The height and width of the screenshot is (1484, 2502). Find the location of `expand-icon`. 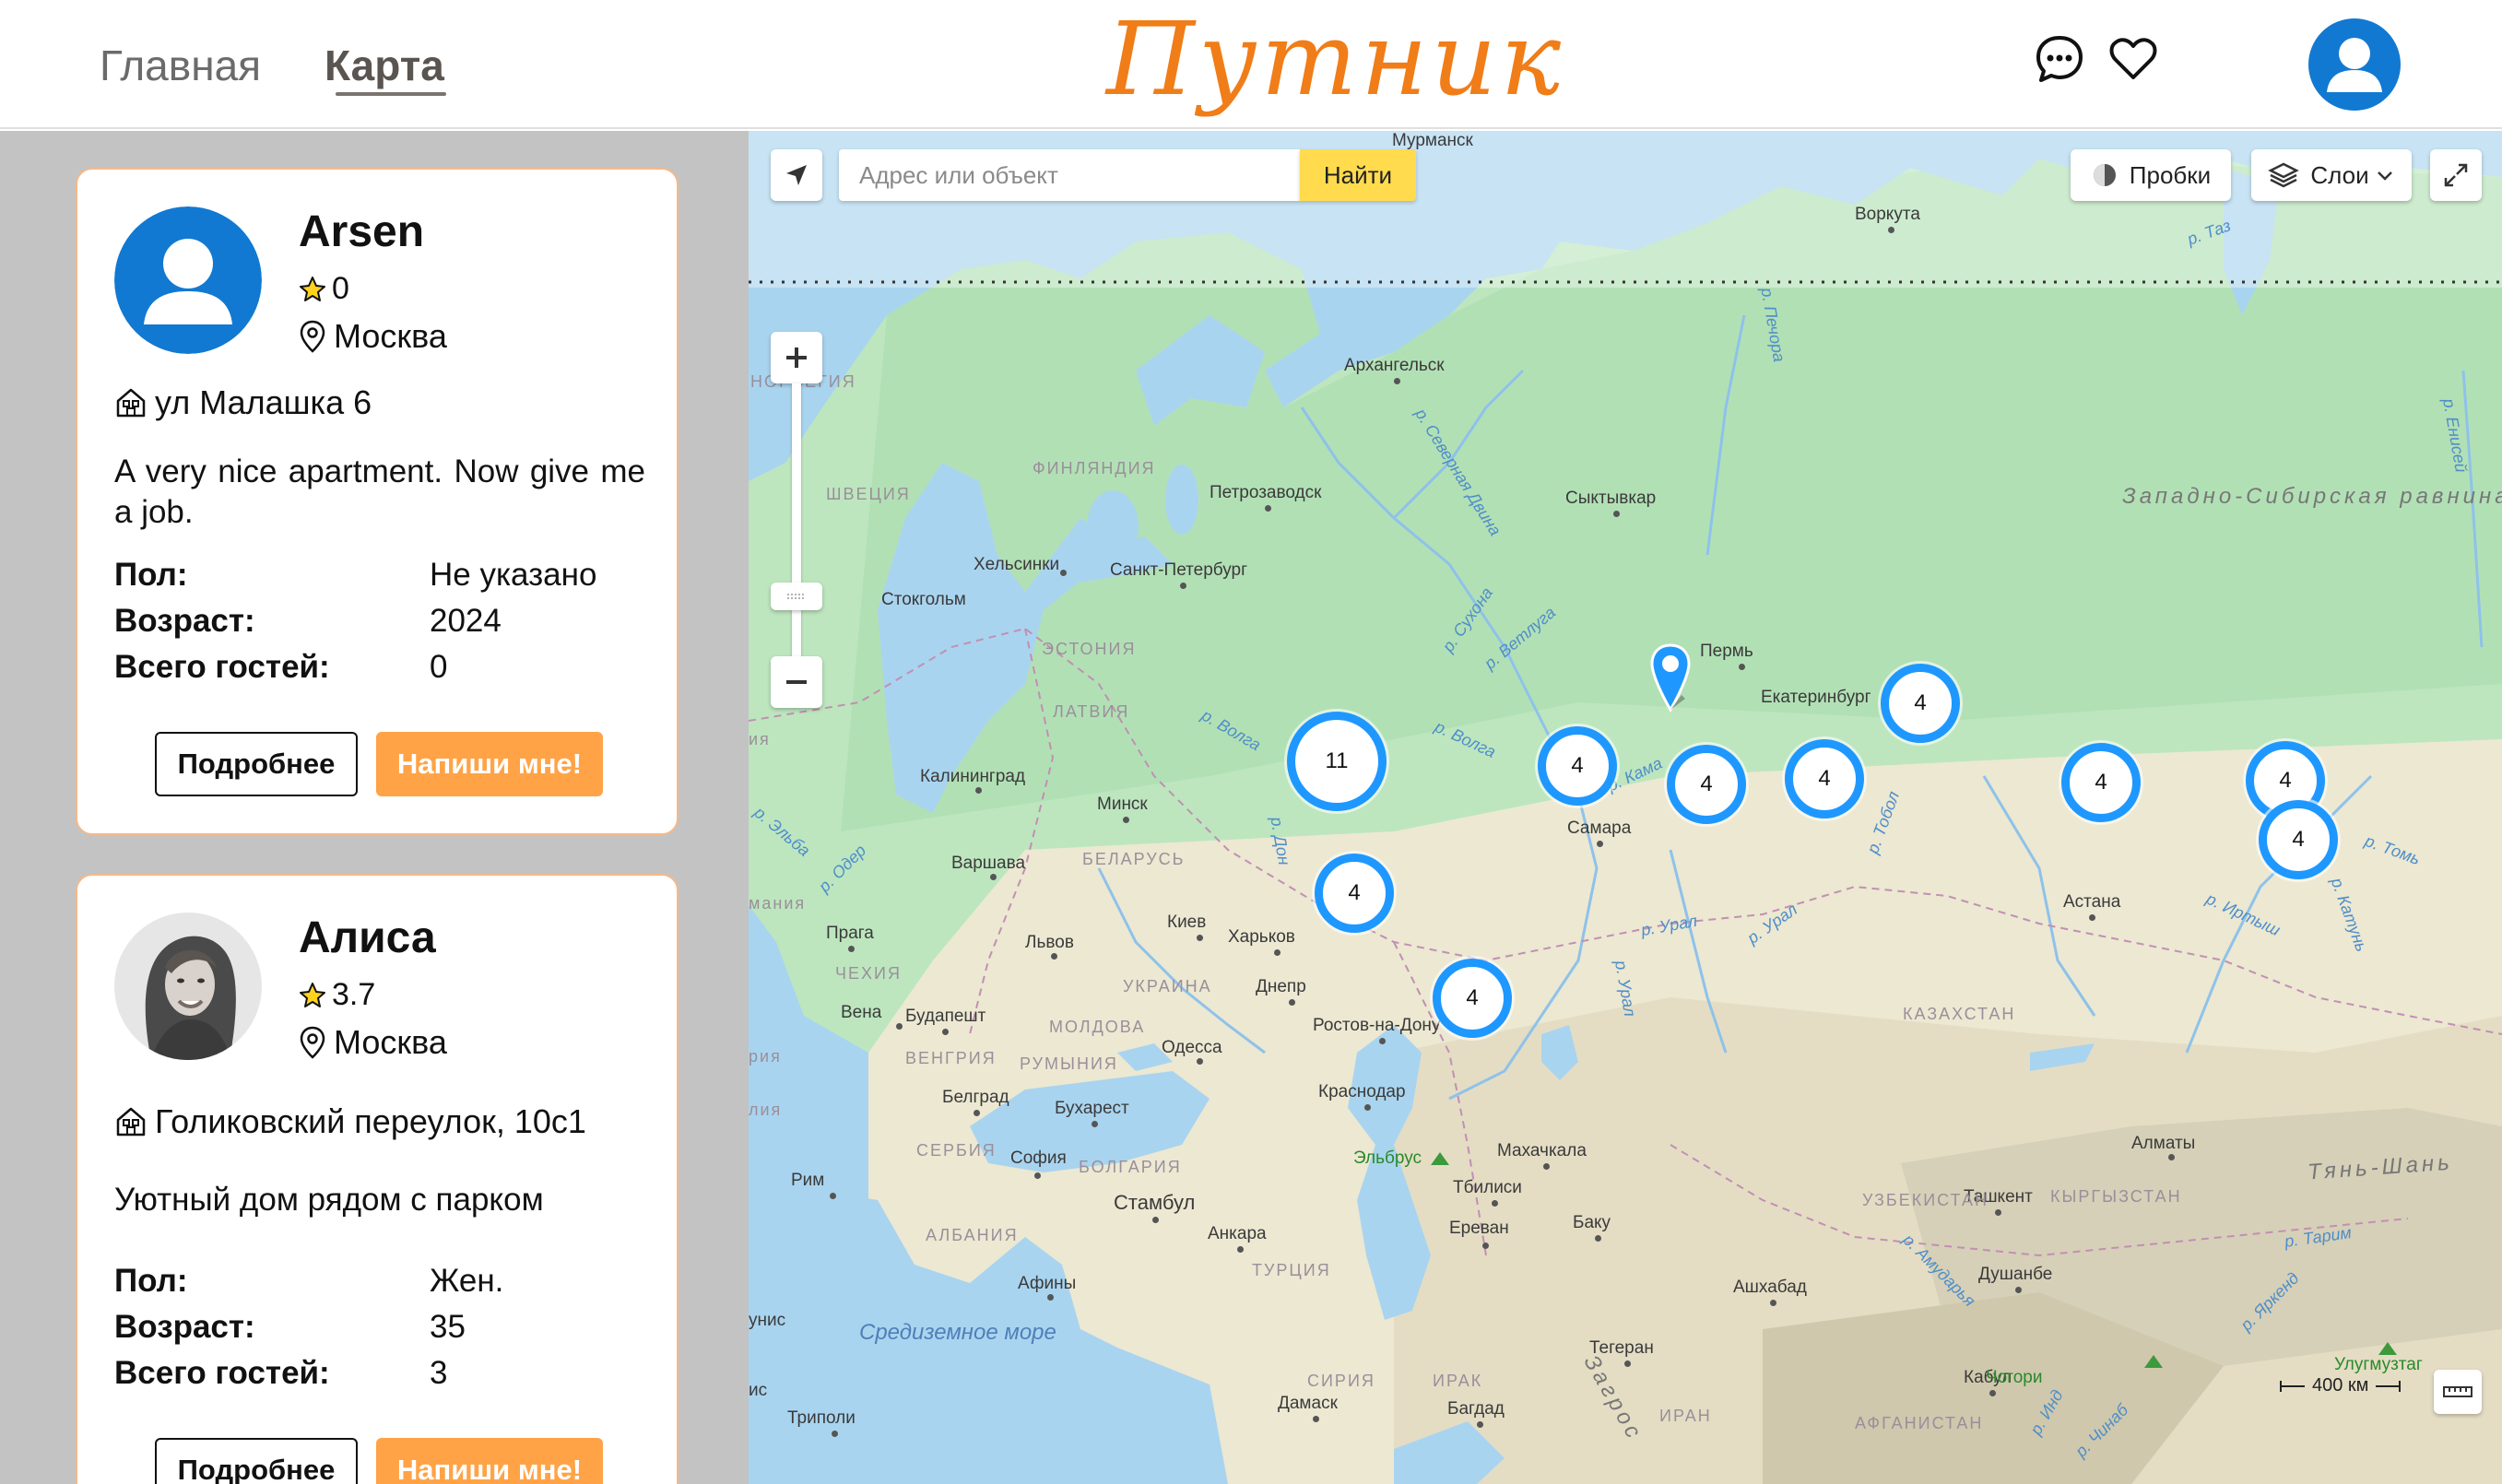

expand-icon is located at coordinates (2456, 175).